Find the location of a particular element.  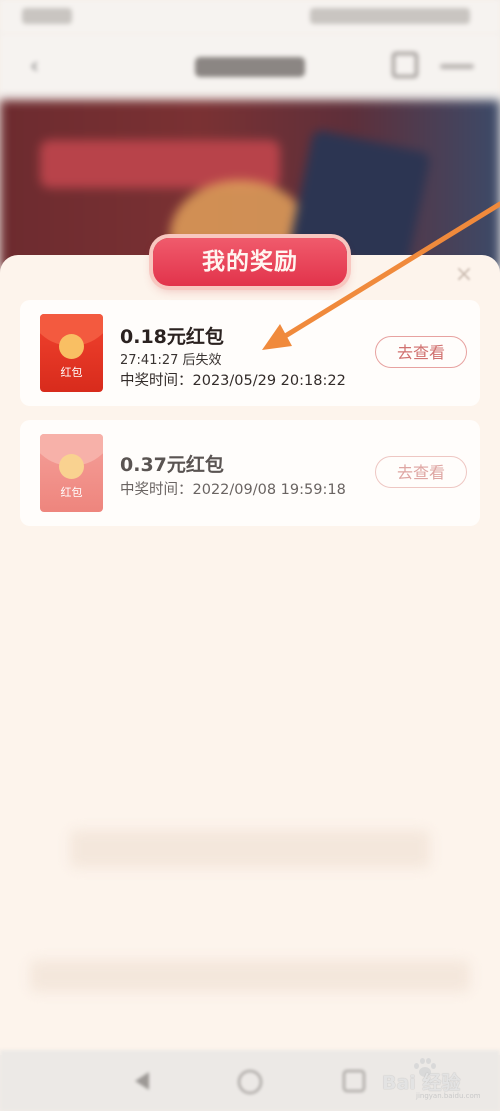

nav-home-icon is located at coordinates (250, 1082).